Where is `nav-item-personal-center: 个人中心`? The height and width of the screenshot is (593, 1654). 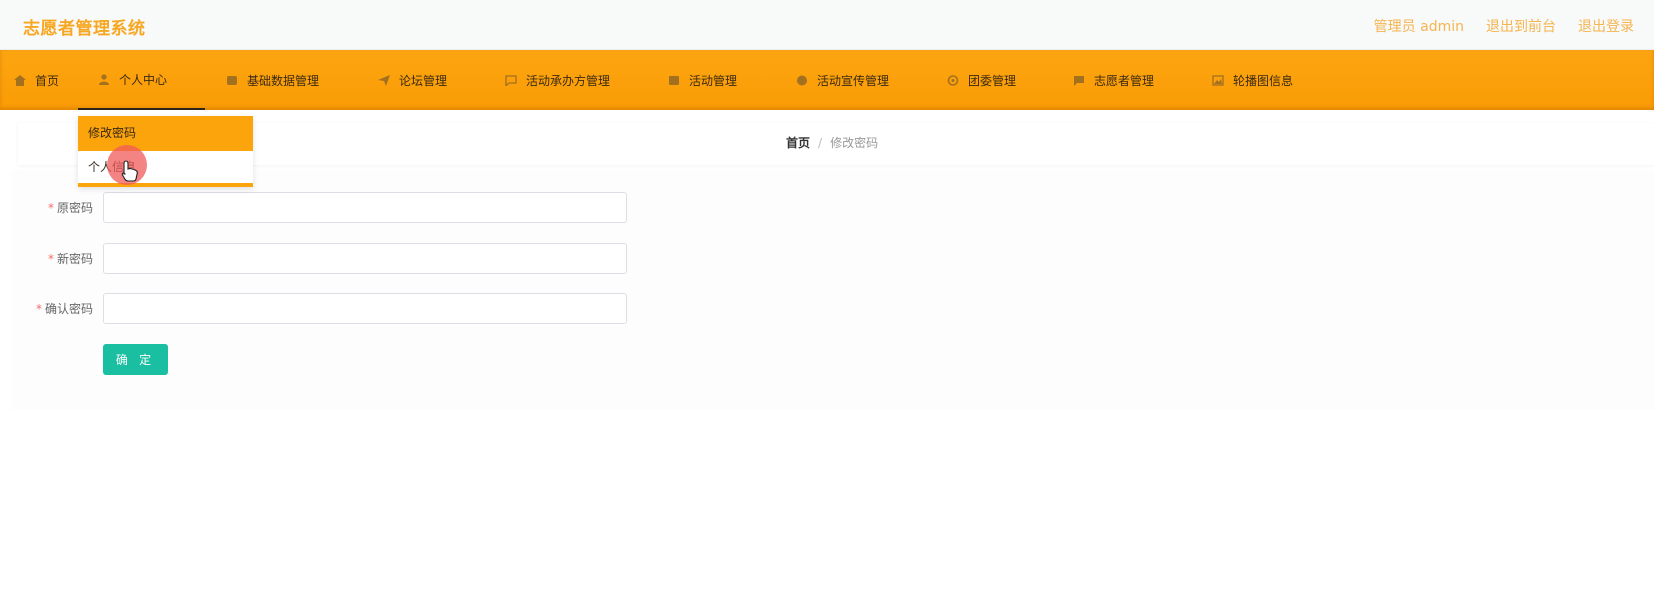
nav-item-personal-center: 个人中心 is located at coordinates (141, 80).